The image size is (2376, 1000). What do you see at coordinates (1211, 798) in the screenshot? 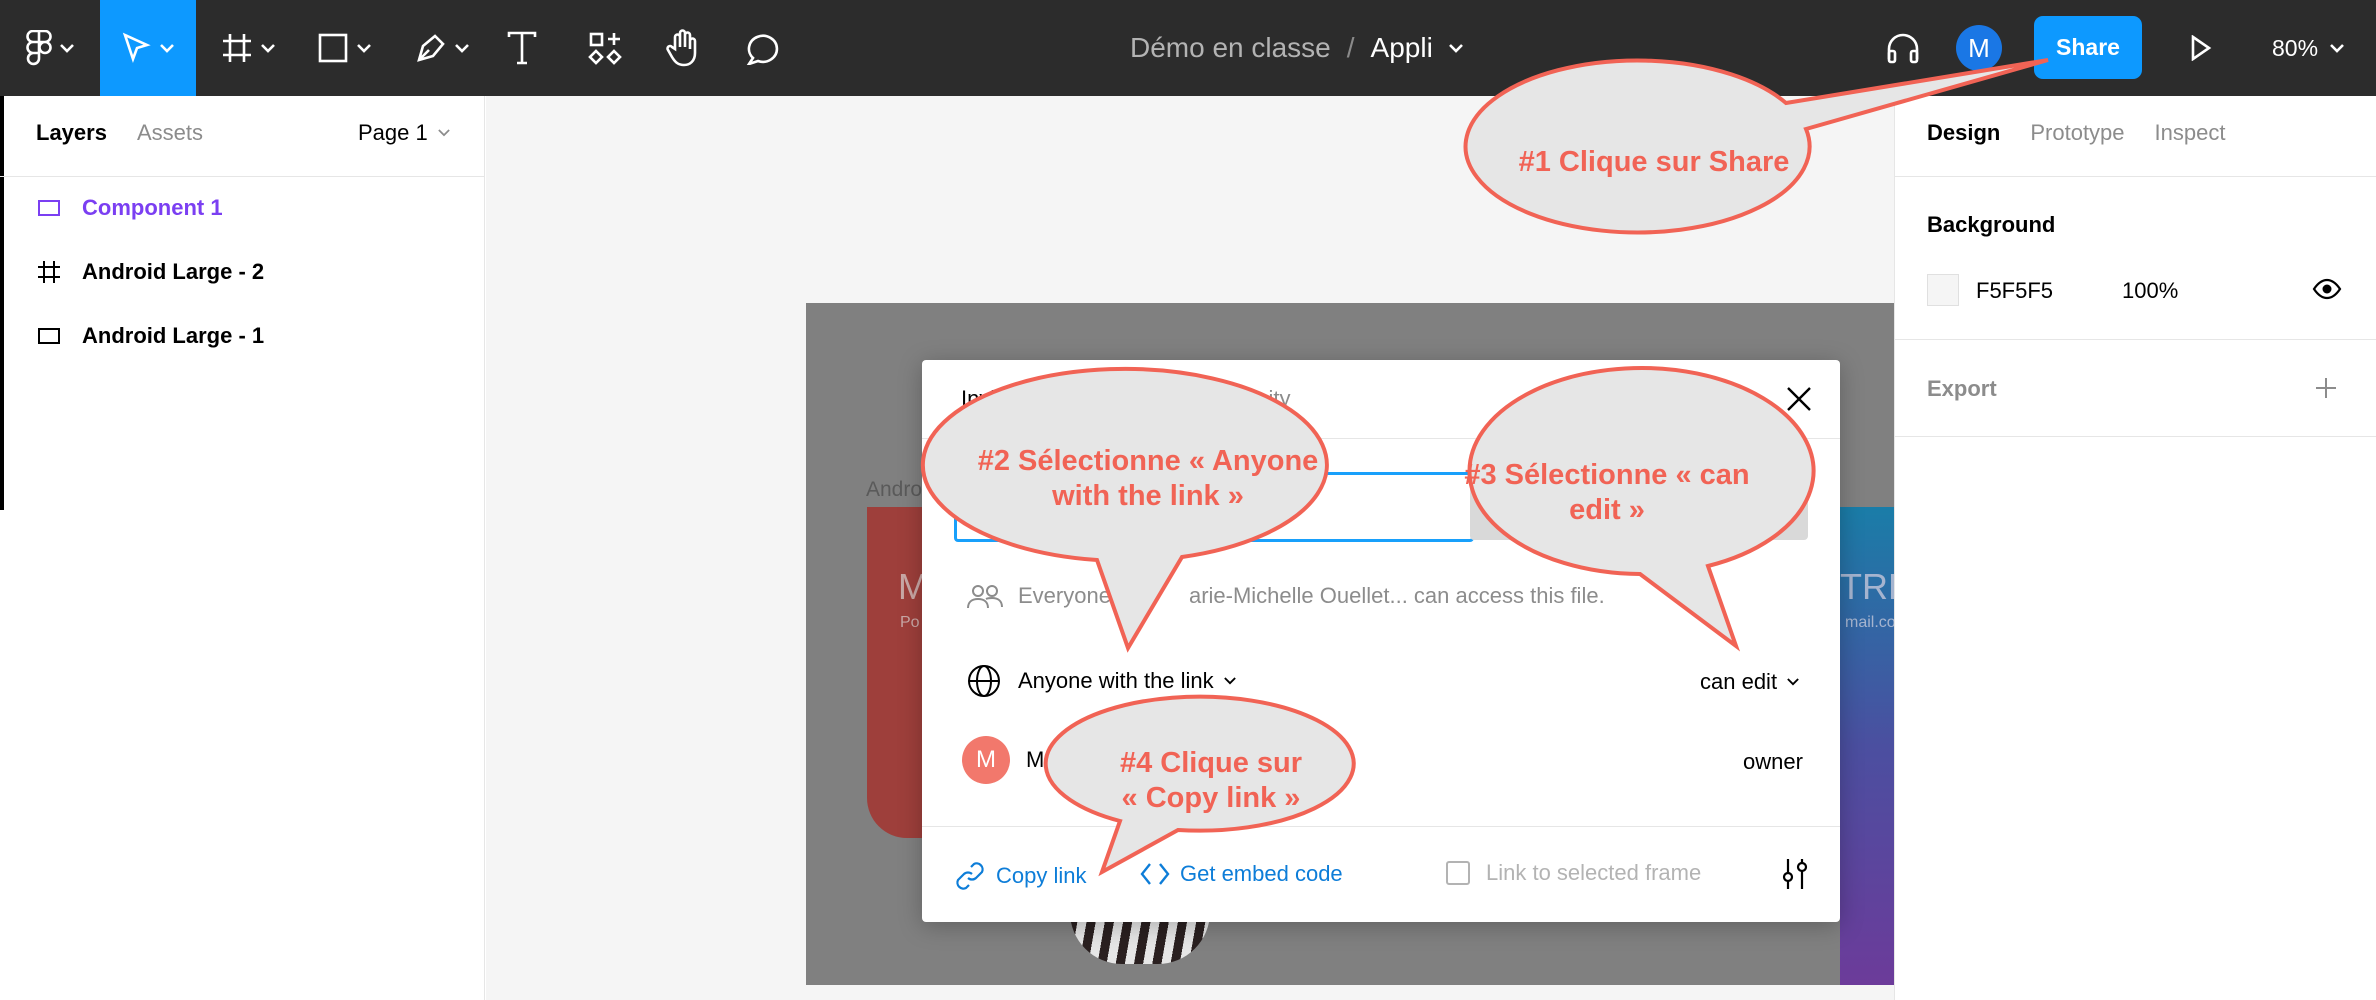
I see `callout-4-line-2: « Copy link »` at bounding box center [1211, 798].